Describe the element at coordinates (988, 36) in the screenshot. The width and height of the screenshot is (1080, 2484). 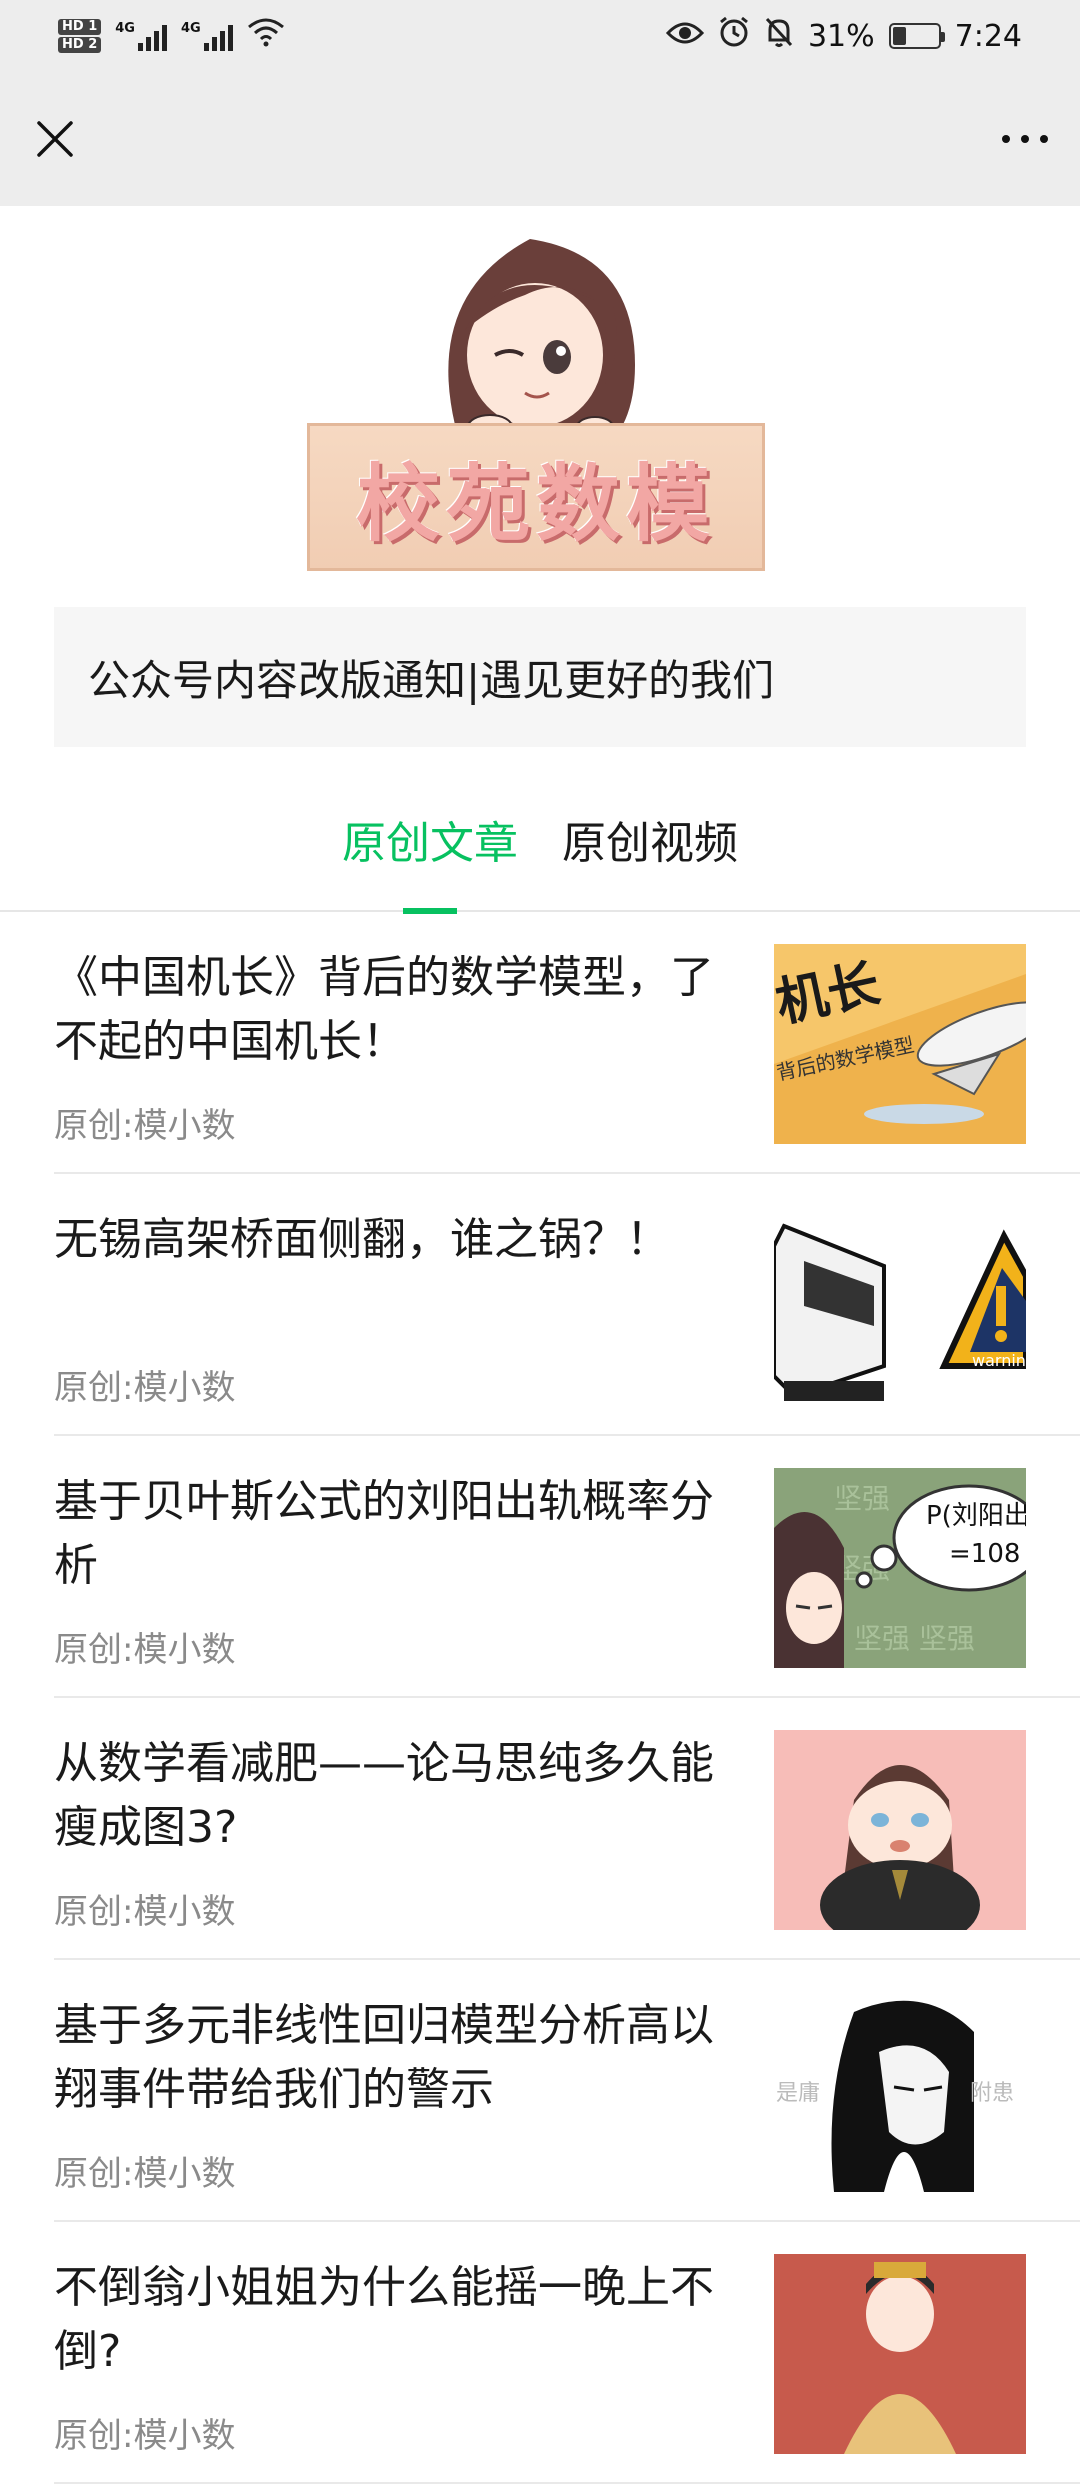
I see `clock-time: 7:24` at that location.